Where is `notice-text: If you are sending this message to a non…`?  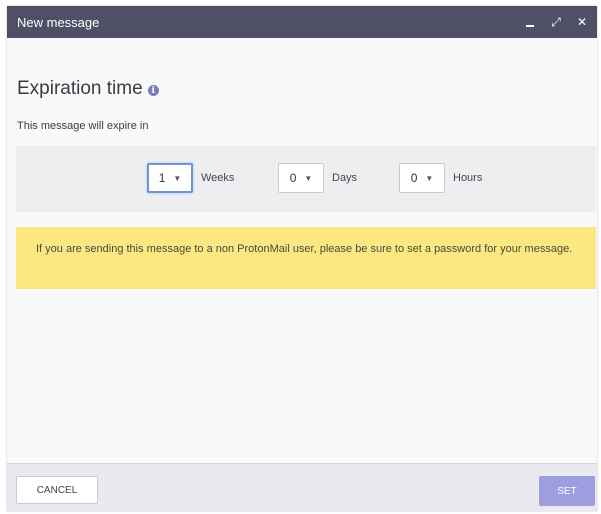
notice-text: If you are sending this message to a non… is located at coordinates (304, 249).